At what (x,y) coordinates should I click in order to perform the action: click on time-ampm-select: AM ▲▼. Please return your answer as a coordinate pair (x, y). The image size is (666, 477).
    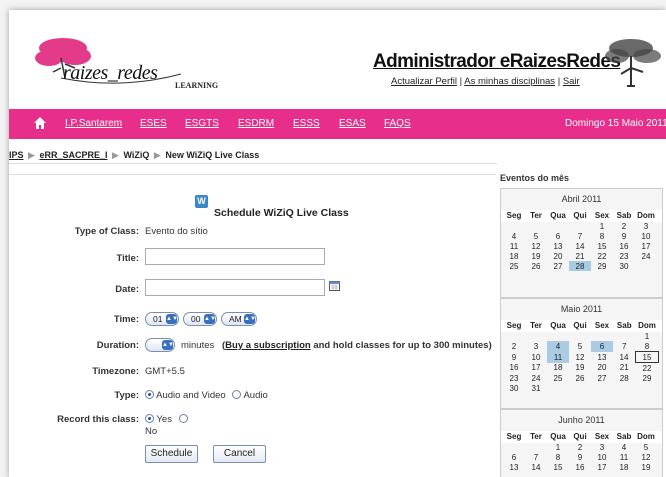
    Looking at the image, I should click on (239, 319).